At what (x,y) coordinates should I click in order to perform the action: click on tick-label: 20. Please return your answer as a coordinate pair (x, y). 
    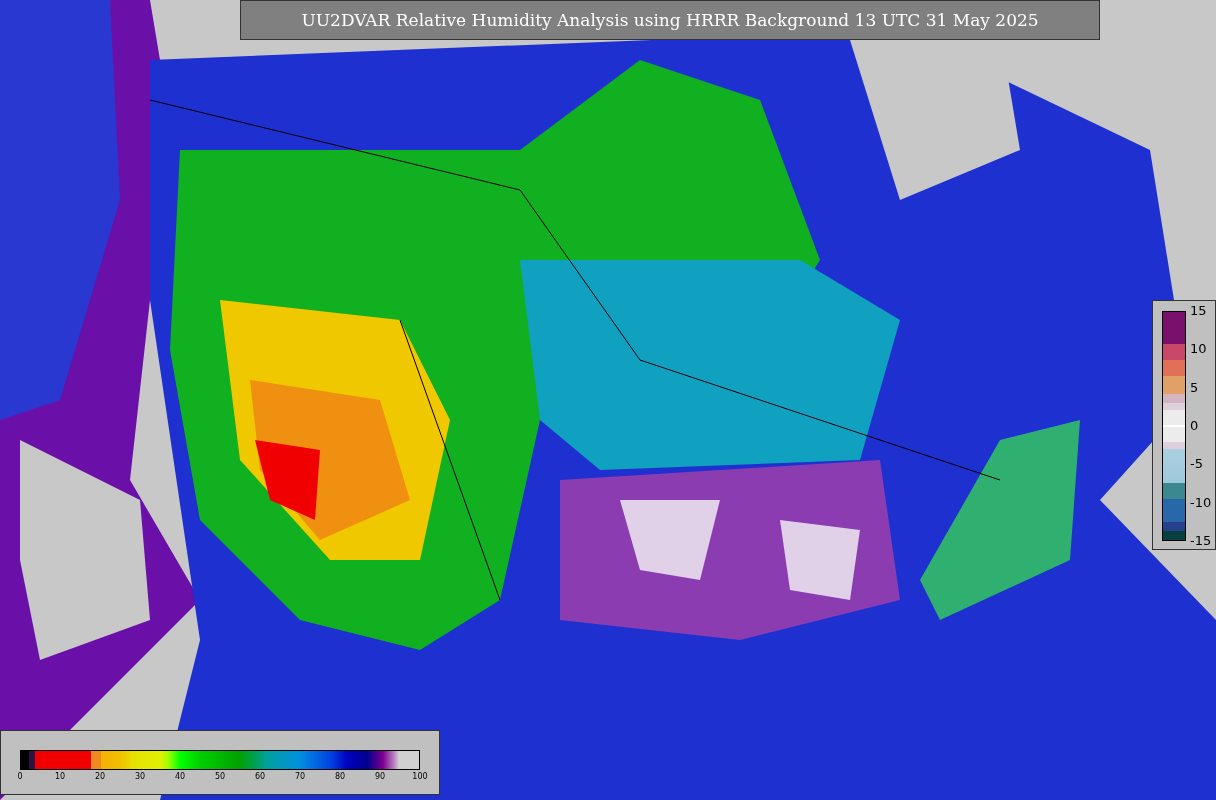
    Looking at the image, I should click on (100, 776).